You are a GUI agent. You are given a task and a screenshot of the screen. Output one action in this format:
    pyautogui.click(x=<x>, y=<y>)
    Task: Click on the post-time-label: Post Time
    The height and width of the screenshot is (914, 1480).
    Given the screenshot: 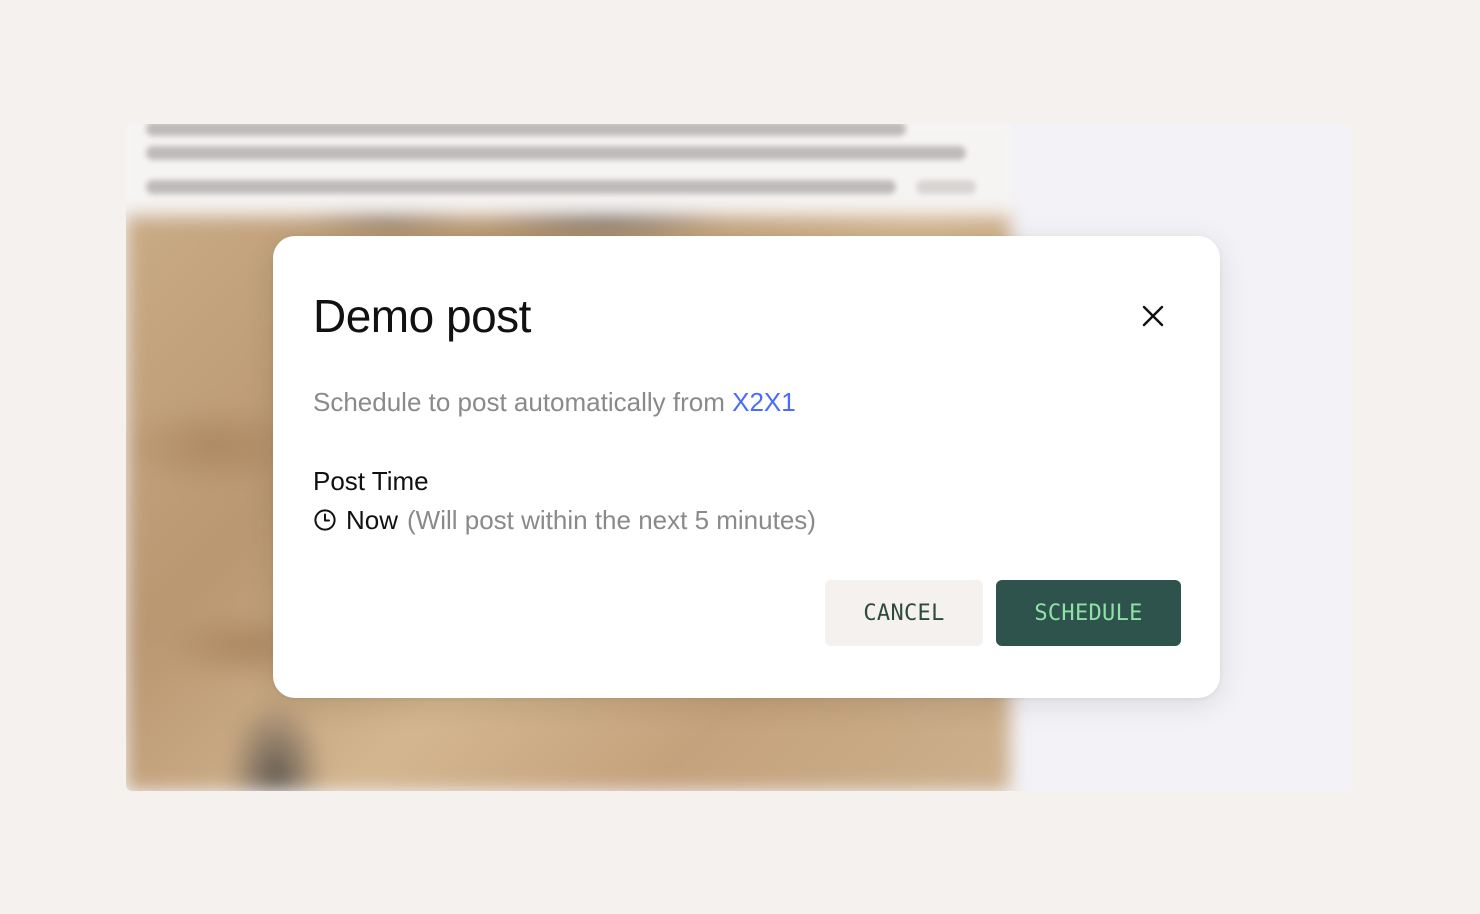 What is the action you would take?
    pyautogui.click(x=371, y=481)
    